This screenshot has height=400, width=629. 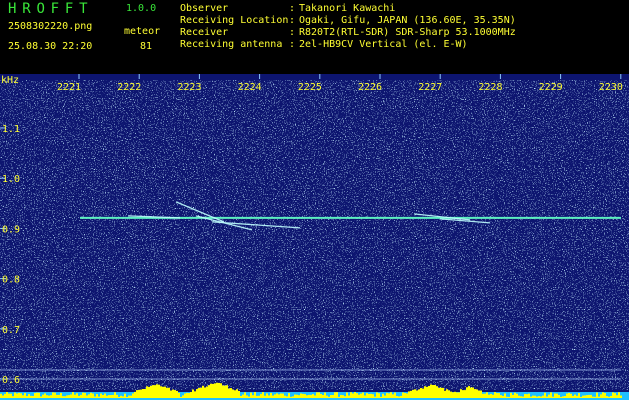 I want to click on observer-colon: :, so click(x=292, y=8).